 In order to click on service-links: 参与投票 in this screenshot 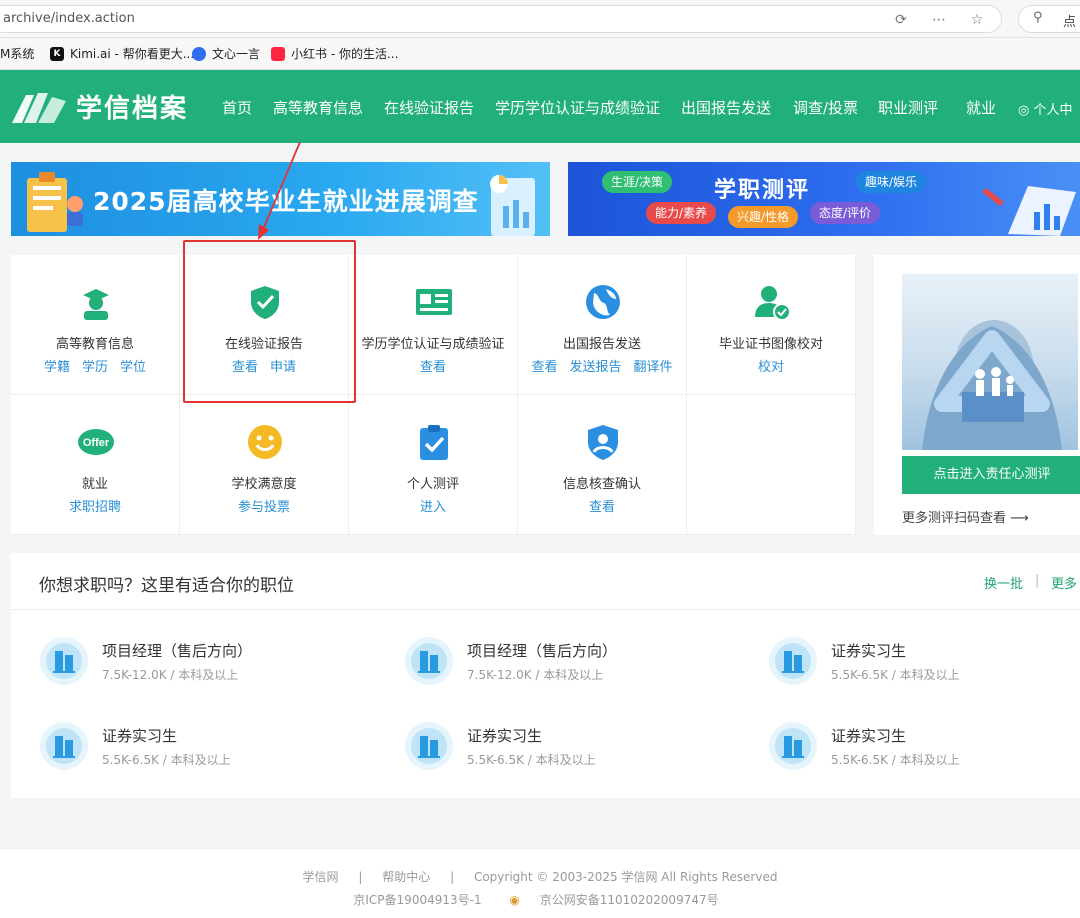, I will do `click(264, 505)`.